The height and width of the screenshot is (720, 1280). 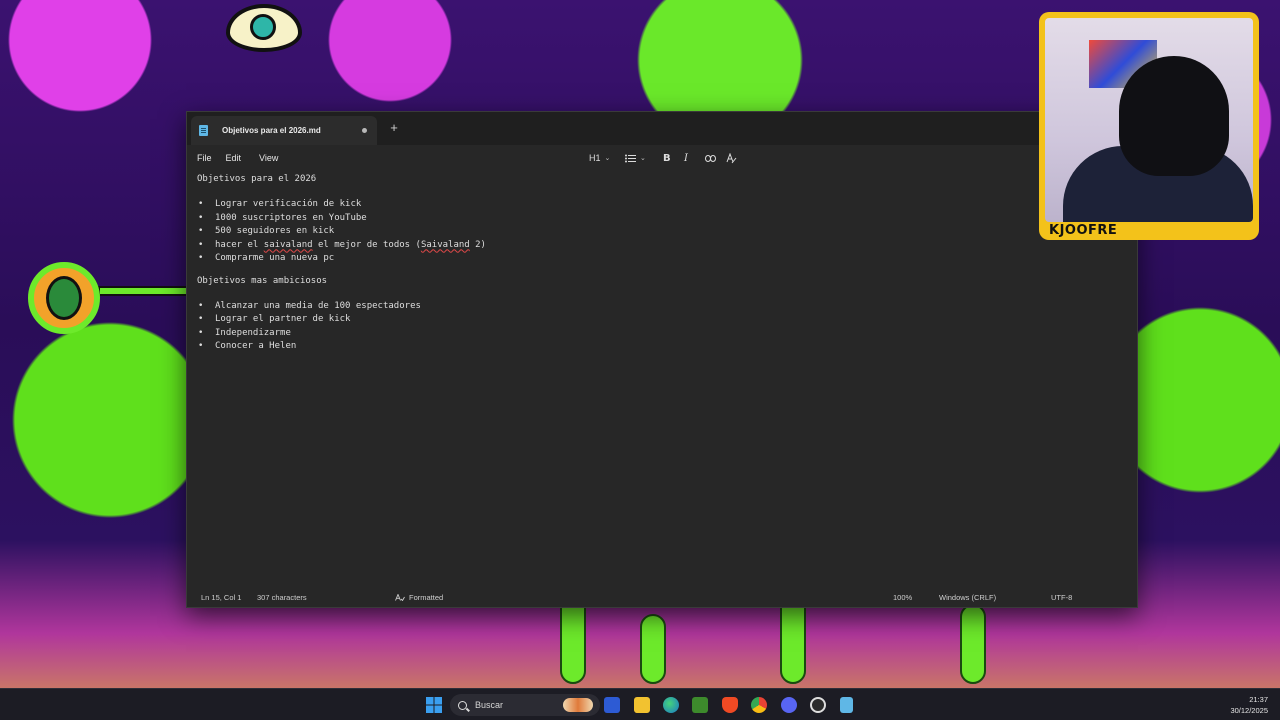 I want to click on search-icon, so click(x=462, y=705).